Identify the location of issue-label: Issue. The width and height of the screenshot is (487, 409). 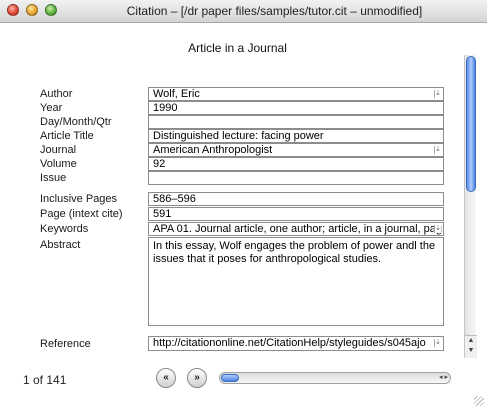
(53, 178).